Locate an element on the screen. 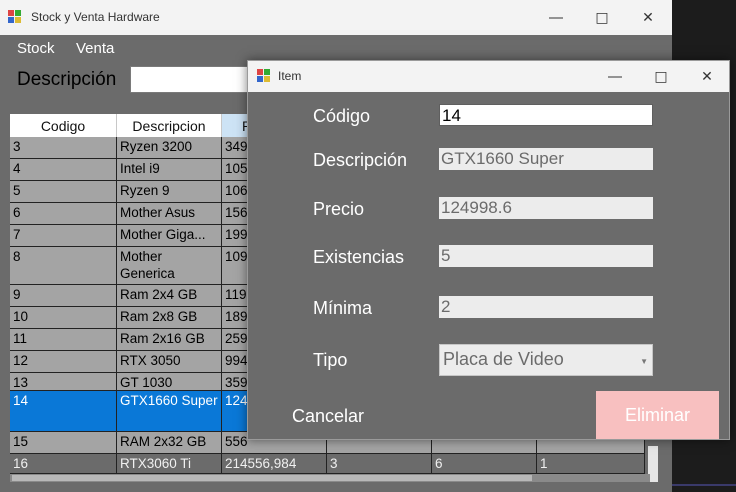  tipo-select: Placa de Video ▼ is located at coordinates (546, 360).